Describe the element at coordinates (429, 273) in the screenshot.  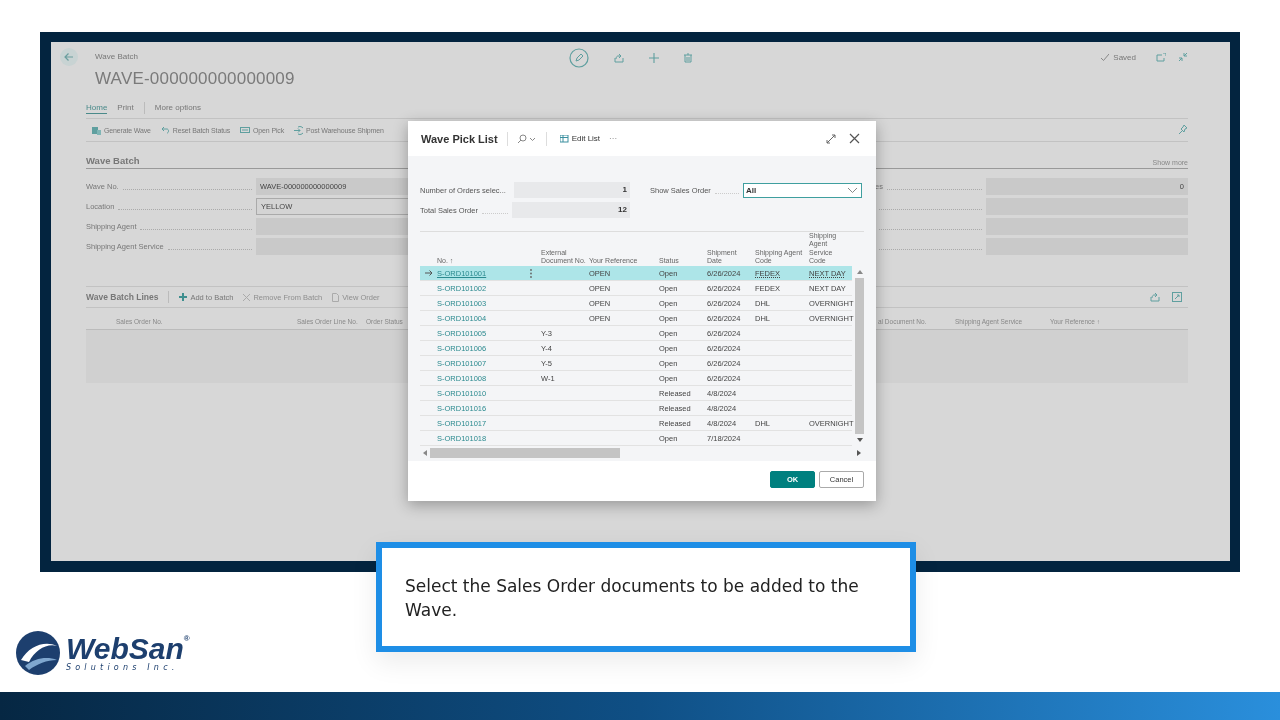
I see `arrow-icon` at that location.